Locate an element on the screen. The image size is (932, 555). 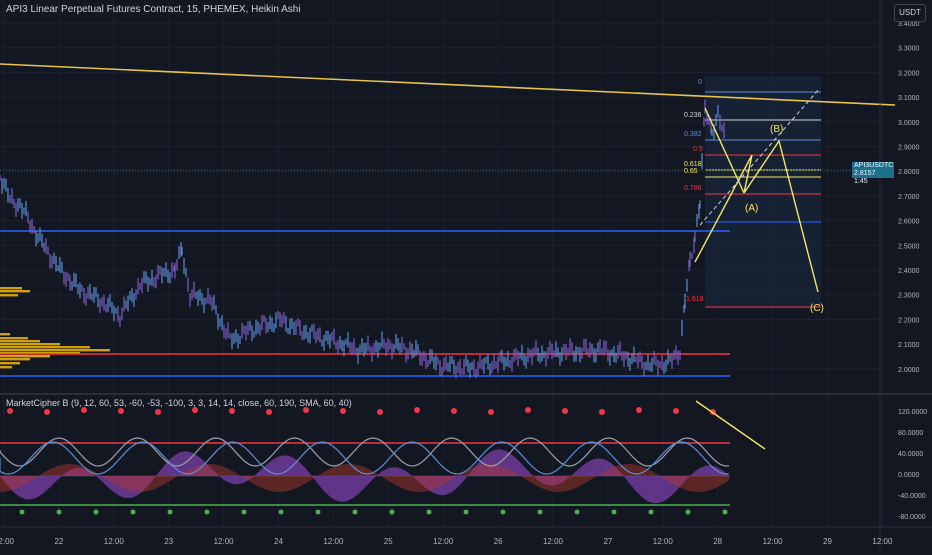
time-tick-label: 23 is located at coordinates (168, 541).